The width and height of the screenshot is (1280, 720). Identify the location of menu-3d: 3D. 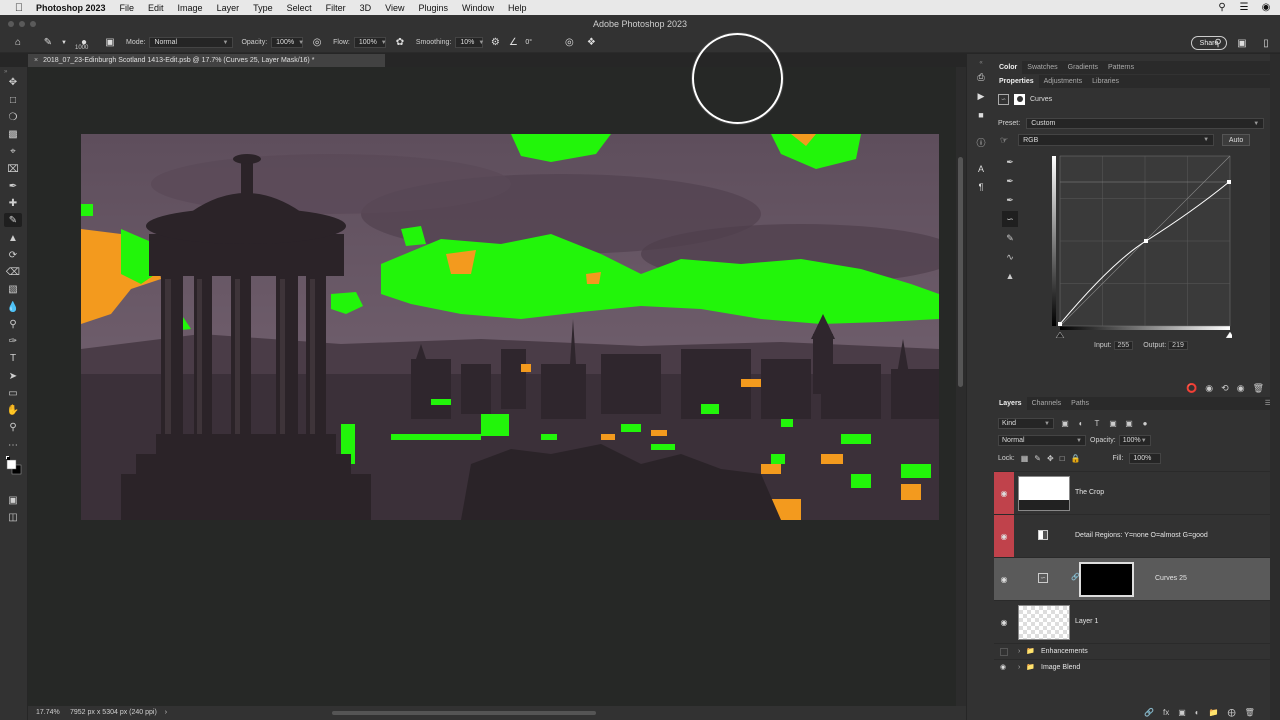
(366, 8).